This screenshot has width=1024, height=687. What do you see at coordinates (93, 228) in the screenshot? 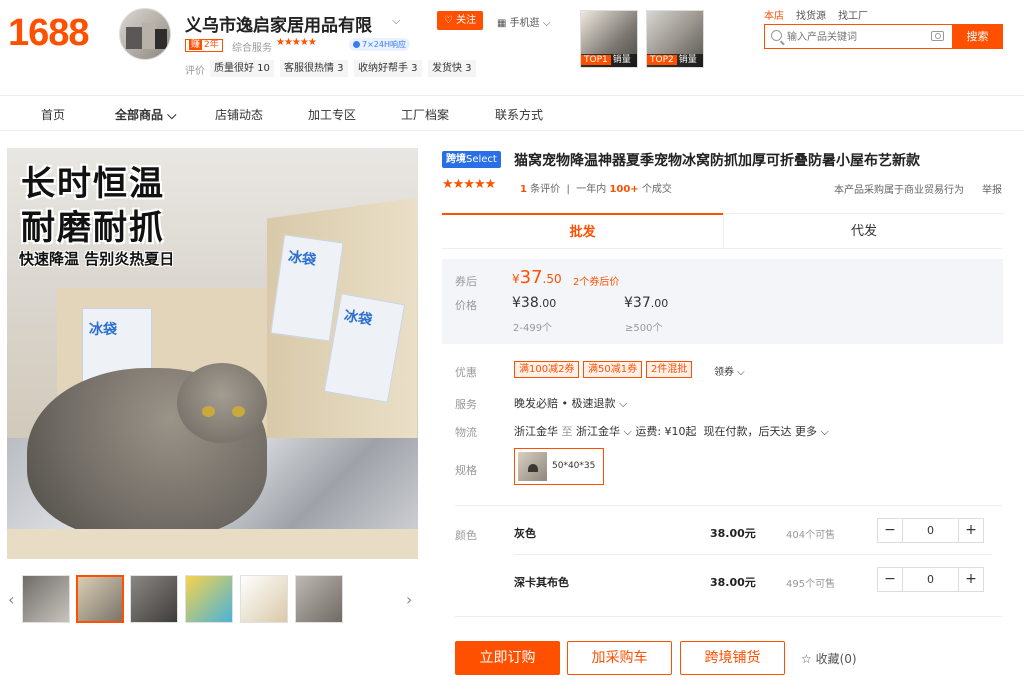
I see `hero-title-2: 耐磨耐抓` at bounding box center [93, 228].